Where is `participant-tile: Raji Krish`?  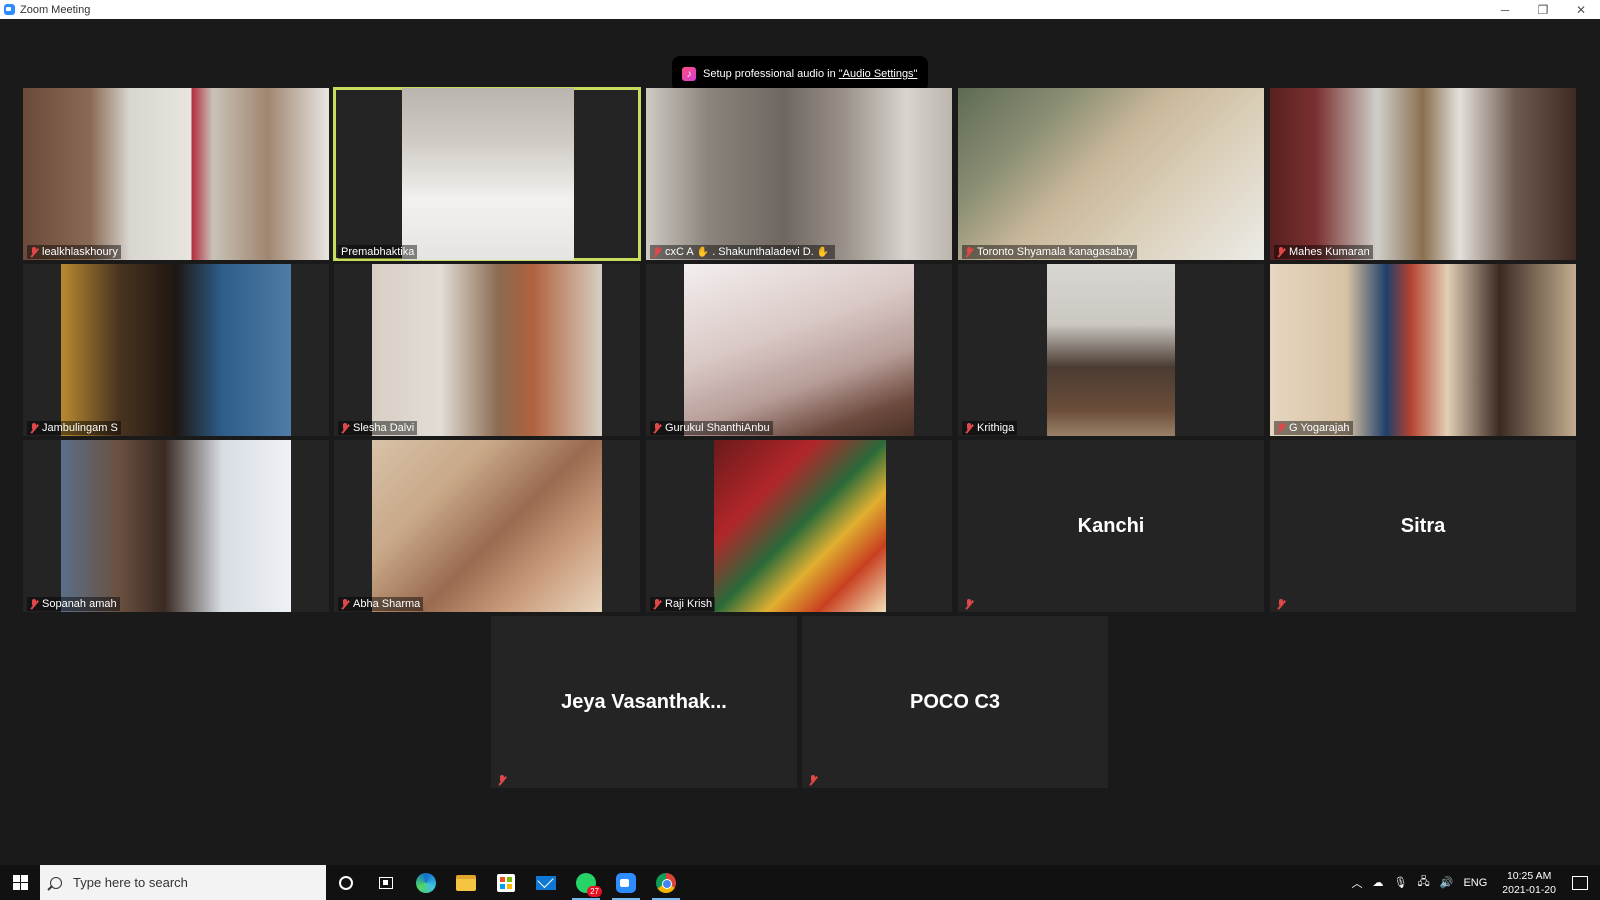
participant-tile: Raji Krish is located at coordinates (799, 526).